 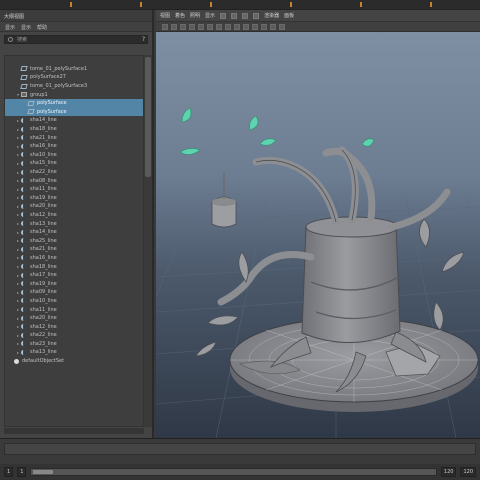 What do you see at coordinates (255, 26) in the screenshot?
I see `lights-icon` at bounding box center [255, 26].